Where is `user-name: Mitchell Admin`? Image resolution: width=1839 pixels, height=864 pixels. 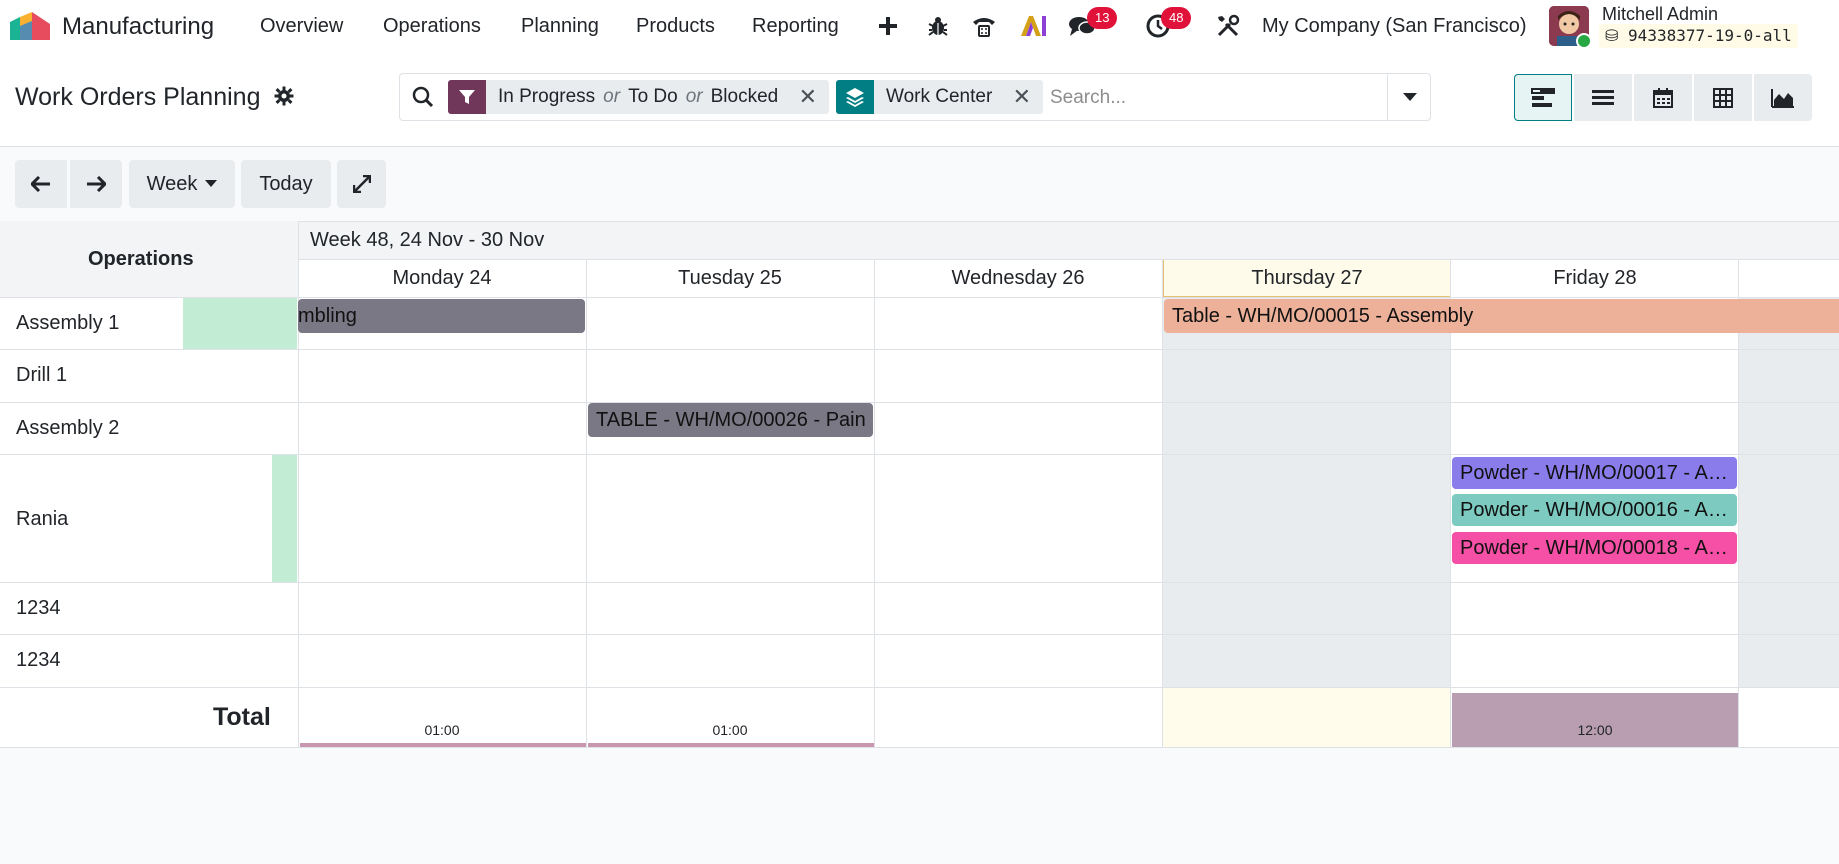
user-name: Mitchell Admin is located at coordinates (1660, 14).